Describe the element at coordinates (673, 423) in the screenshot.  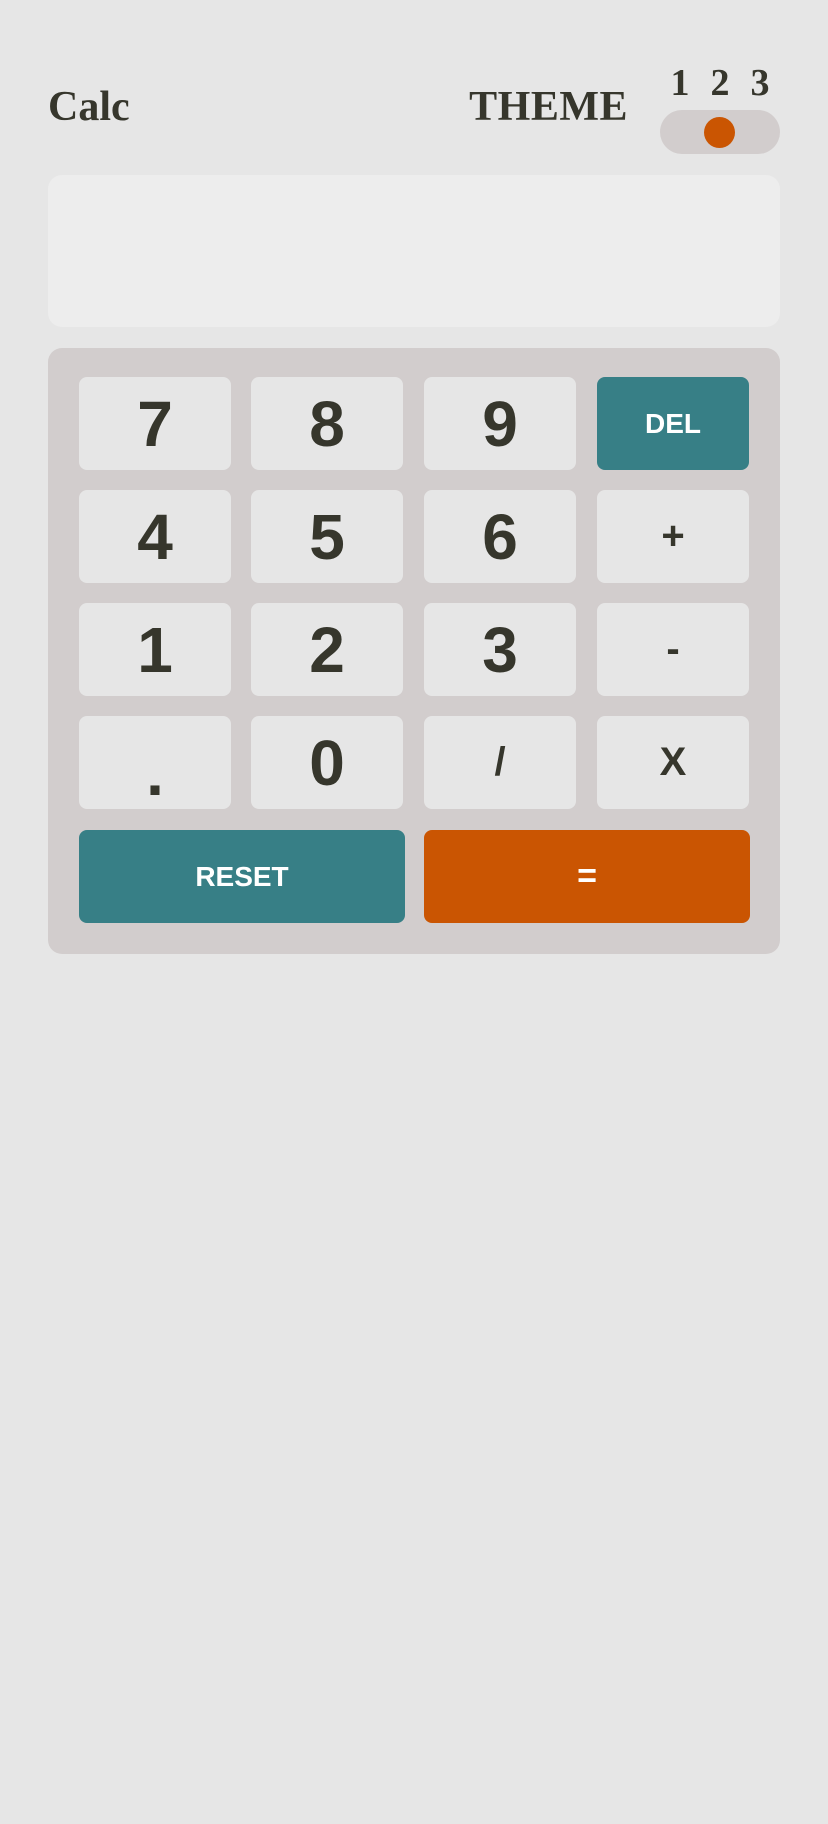
I see `delete-button: DEL` at that location.